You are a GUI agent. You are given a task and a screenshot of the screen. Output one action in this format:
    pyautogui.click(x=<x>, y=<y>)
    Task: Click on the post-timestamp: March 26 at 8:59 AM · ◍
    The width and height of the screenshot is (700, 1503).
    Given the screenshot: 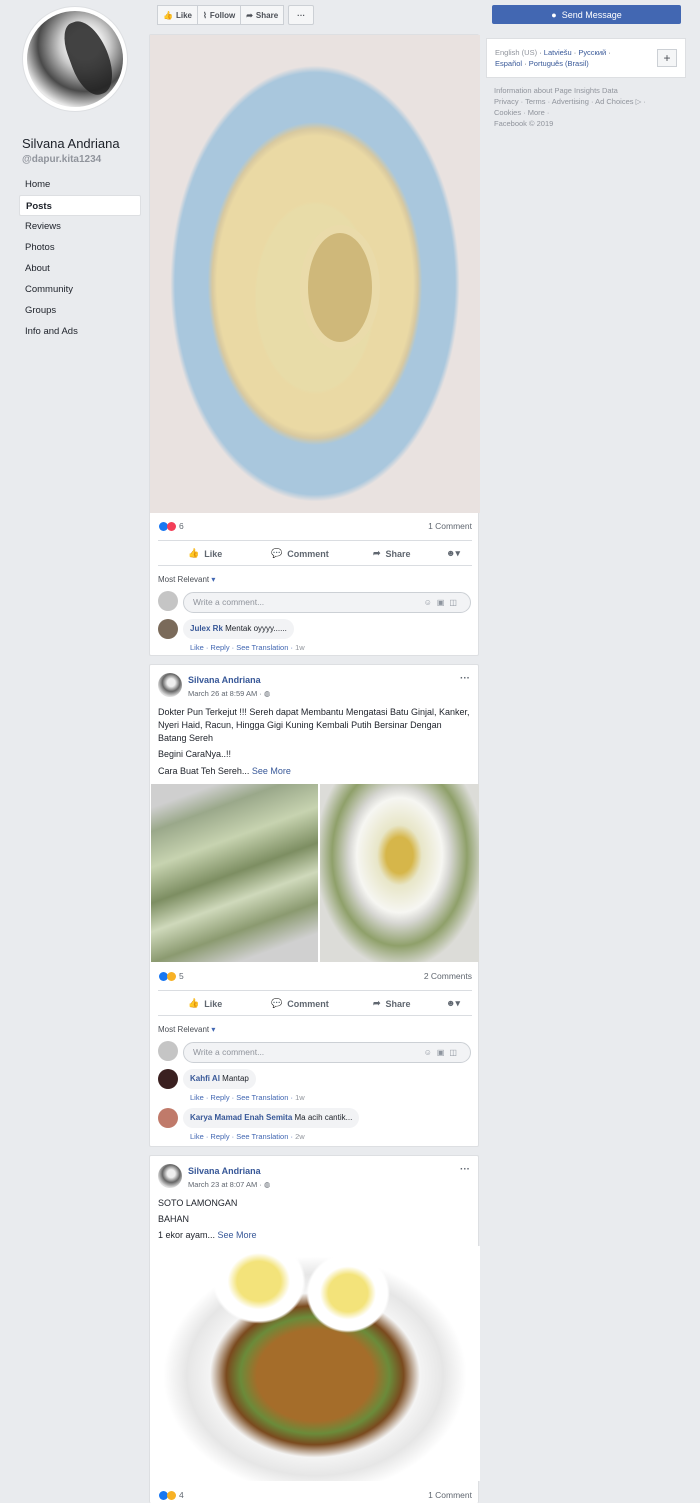 What is the action you would take?
    pyautogui.click(x=229, y=693)
    